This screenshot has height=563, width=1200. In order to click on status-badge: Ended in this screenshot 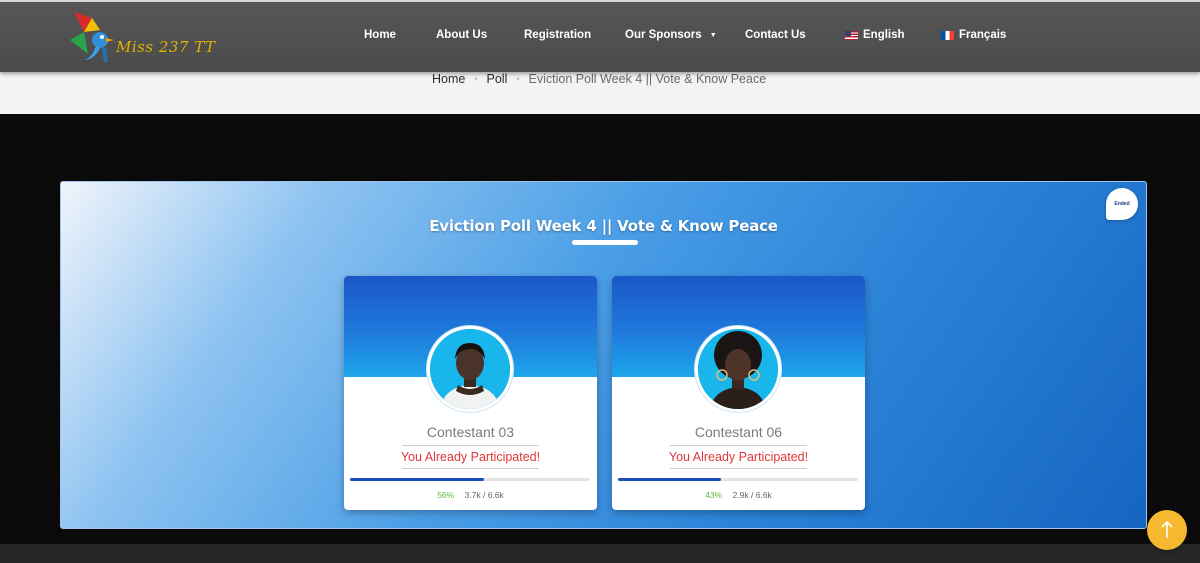, I will do `click(1122, 204)`.